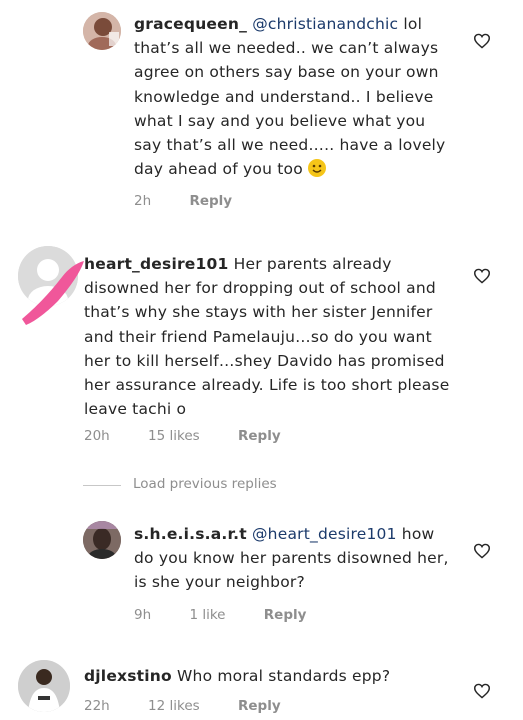  Describe the element at coordinates (174, 706) in the screenshot. I see `likes-count: 12 likes` at that location.